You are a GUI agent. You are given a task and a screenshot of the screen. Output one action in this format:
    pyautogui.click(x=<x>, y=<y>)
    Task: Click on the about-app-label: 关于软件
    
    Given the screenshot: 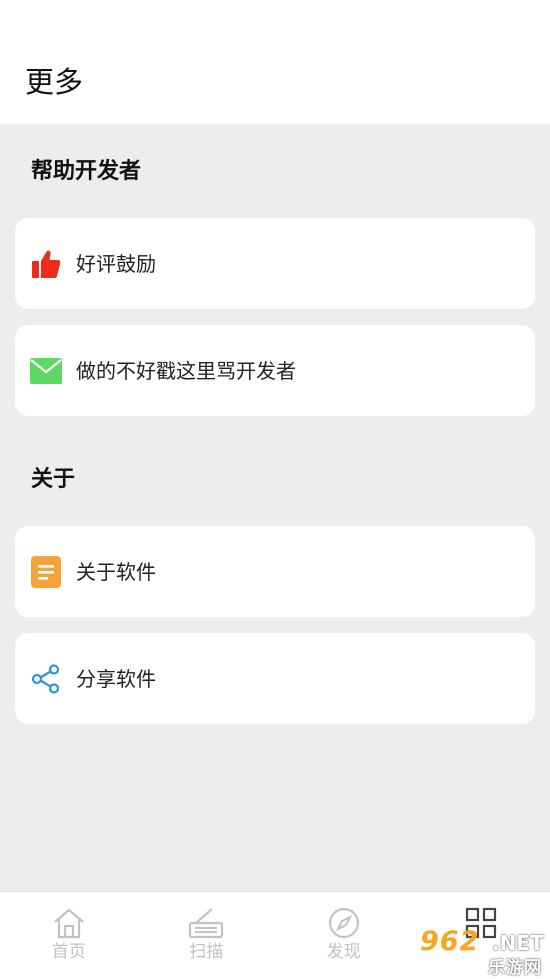 What is the action you would take?
    pyautogui.click(x=116, y=571)
    